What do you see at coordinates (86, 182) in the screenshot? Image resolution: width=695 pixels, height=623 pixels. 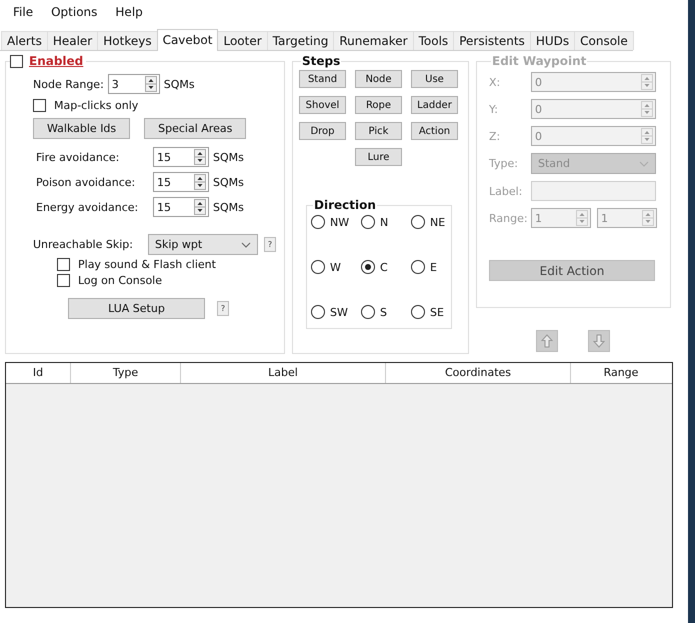 I see `field-label: Poison avoidance:` at bounding box center [86, 182].